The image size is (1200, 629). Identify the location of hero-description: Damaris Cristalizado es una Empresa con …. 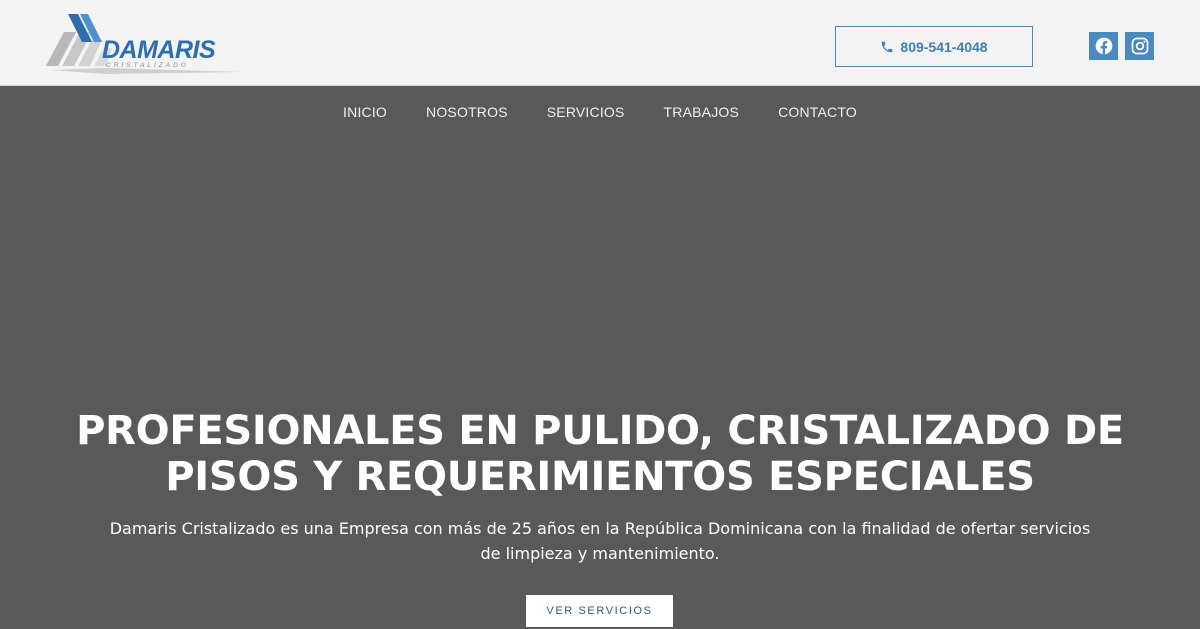
(600, 541).